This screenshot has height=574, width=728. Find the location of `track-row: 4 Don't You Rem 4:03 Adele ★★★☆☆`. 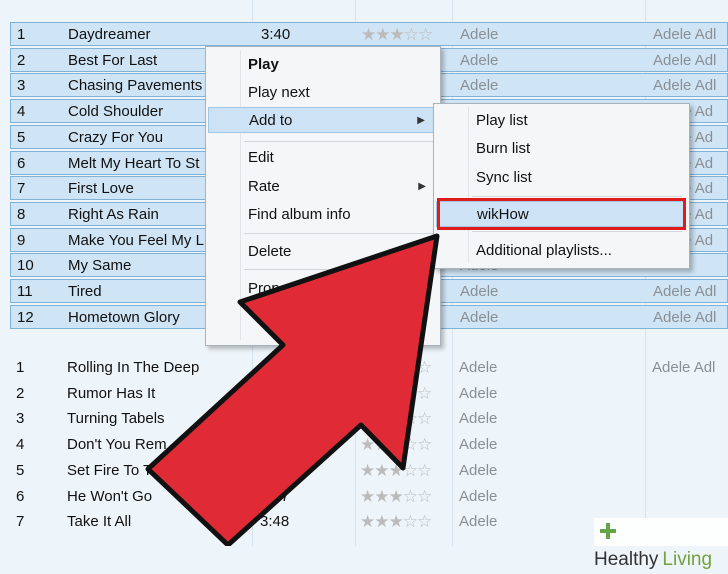

track-row: 4 Don't You Rem 4:03 Adele ★★★☆☆ is located at coordinates (369, 445).